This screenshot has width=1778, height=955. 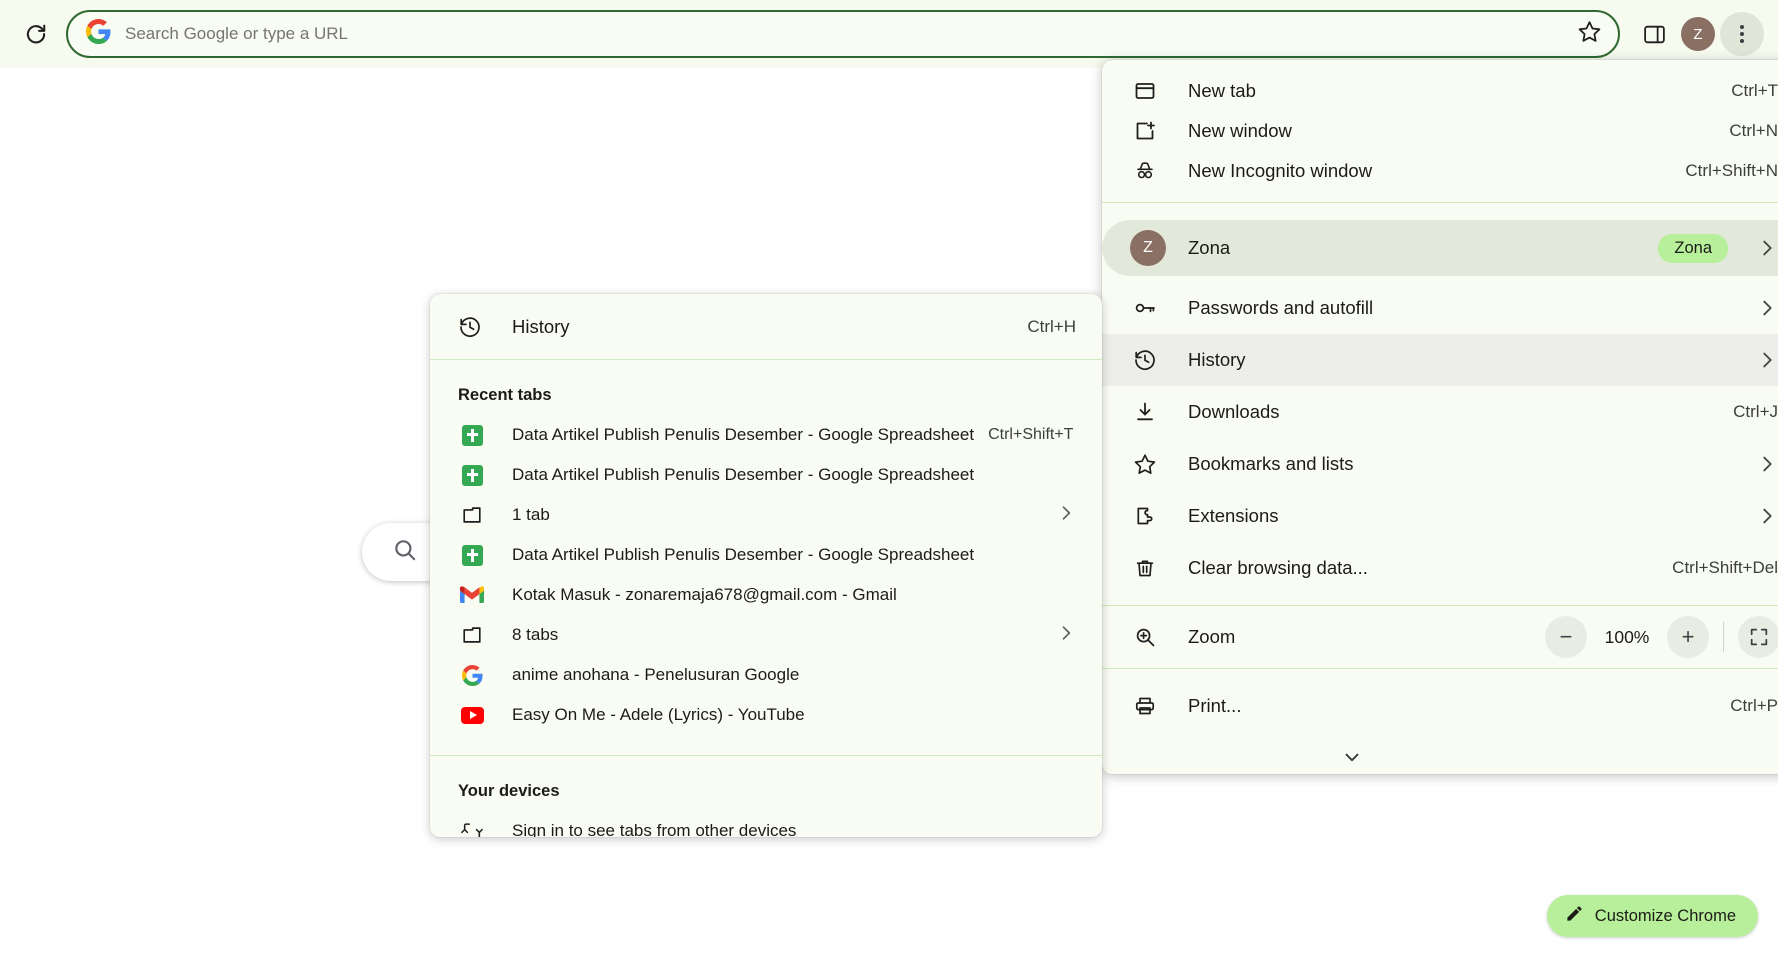 I want to click on list-item: Easy On Me - Adele (Lyrics) - YouTube, so click(x=766, y=715).